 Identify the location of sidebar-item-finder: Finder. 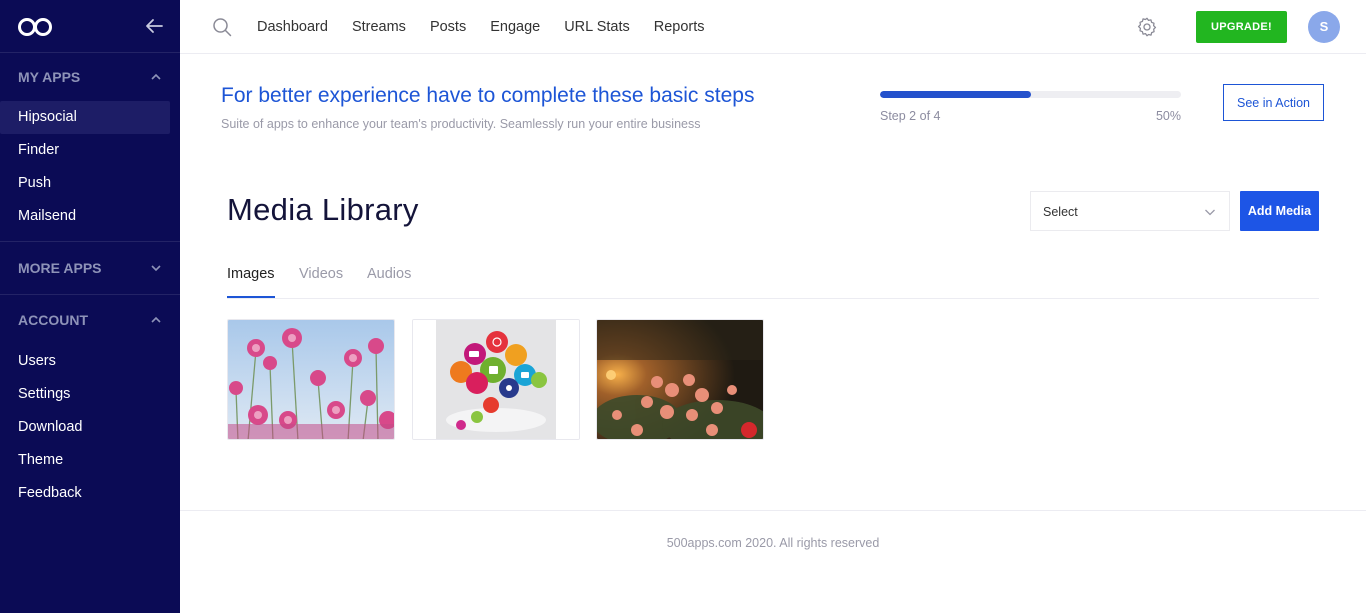
(85, 150).